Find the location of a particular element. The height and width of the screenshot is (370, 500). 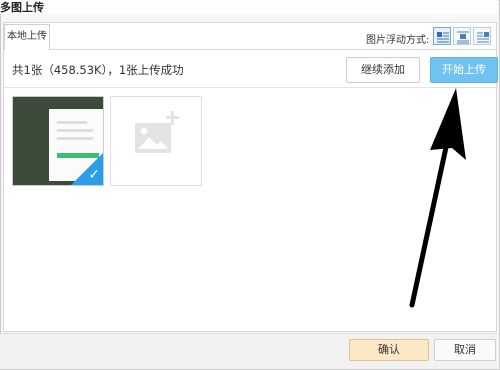

start-upload-button: 开始上传 is located at coordinates (464, 70).